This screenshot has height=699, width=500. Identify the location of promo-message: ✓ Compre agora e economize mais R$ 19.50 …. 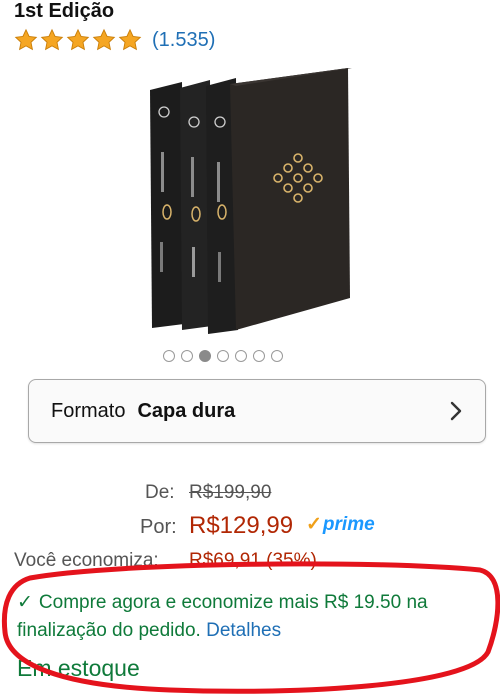
(252, 617).